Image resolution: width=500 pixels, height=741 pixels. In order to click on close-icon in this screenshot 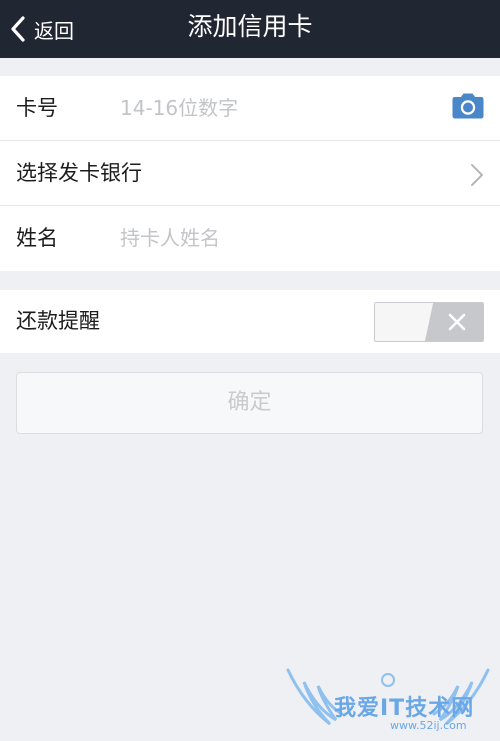, I will do `click(457, 322)`.